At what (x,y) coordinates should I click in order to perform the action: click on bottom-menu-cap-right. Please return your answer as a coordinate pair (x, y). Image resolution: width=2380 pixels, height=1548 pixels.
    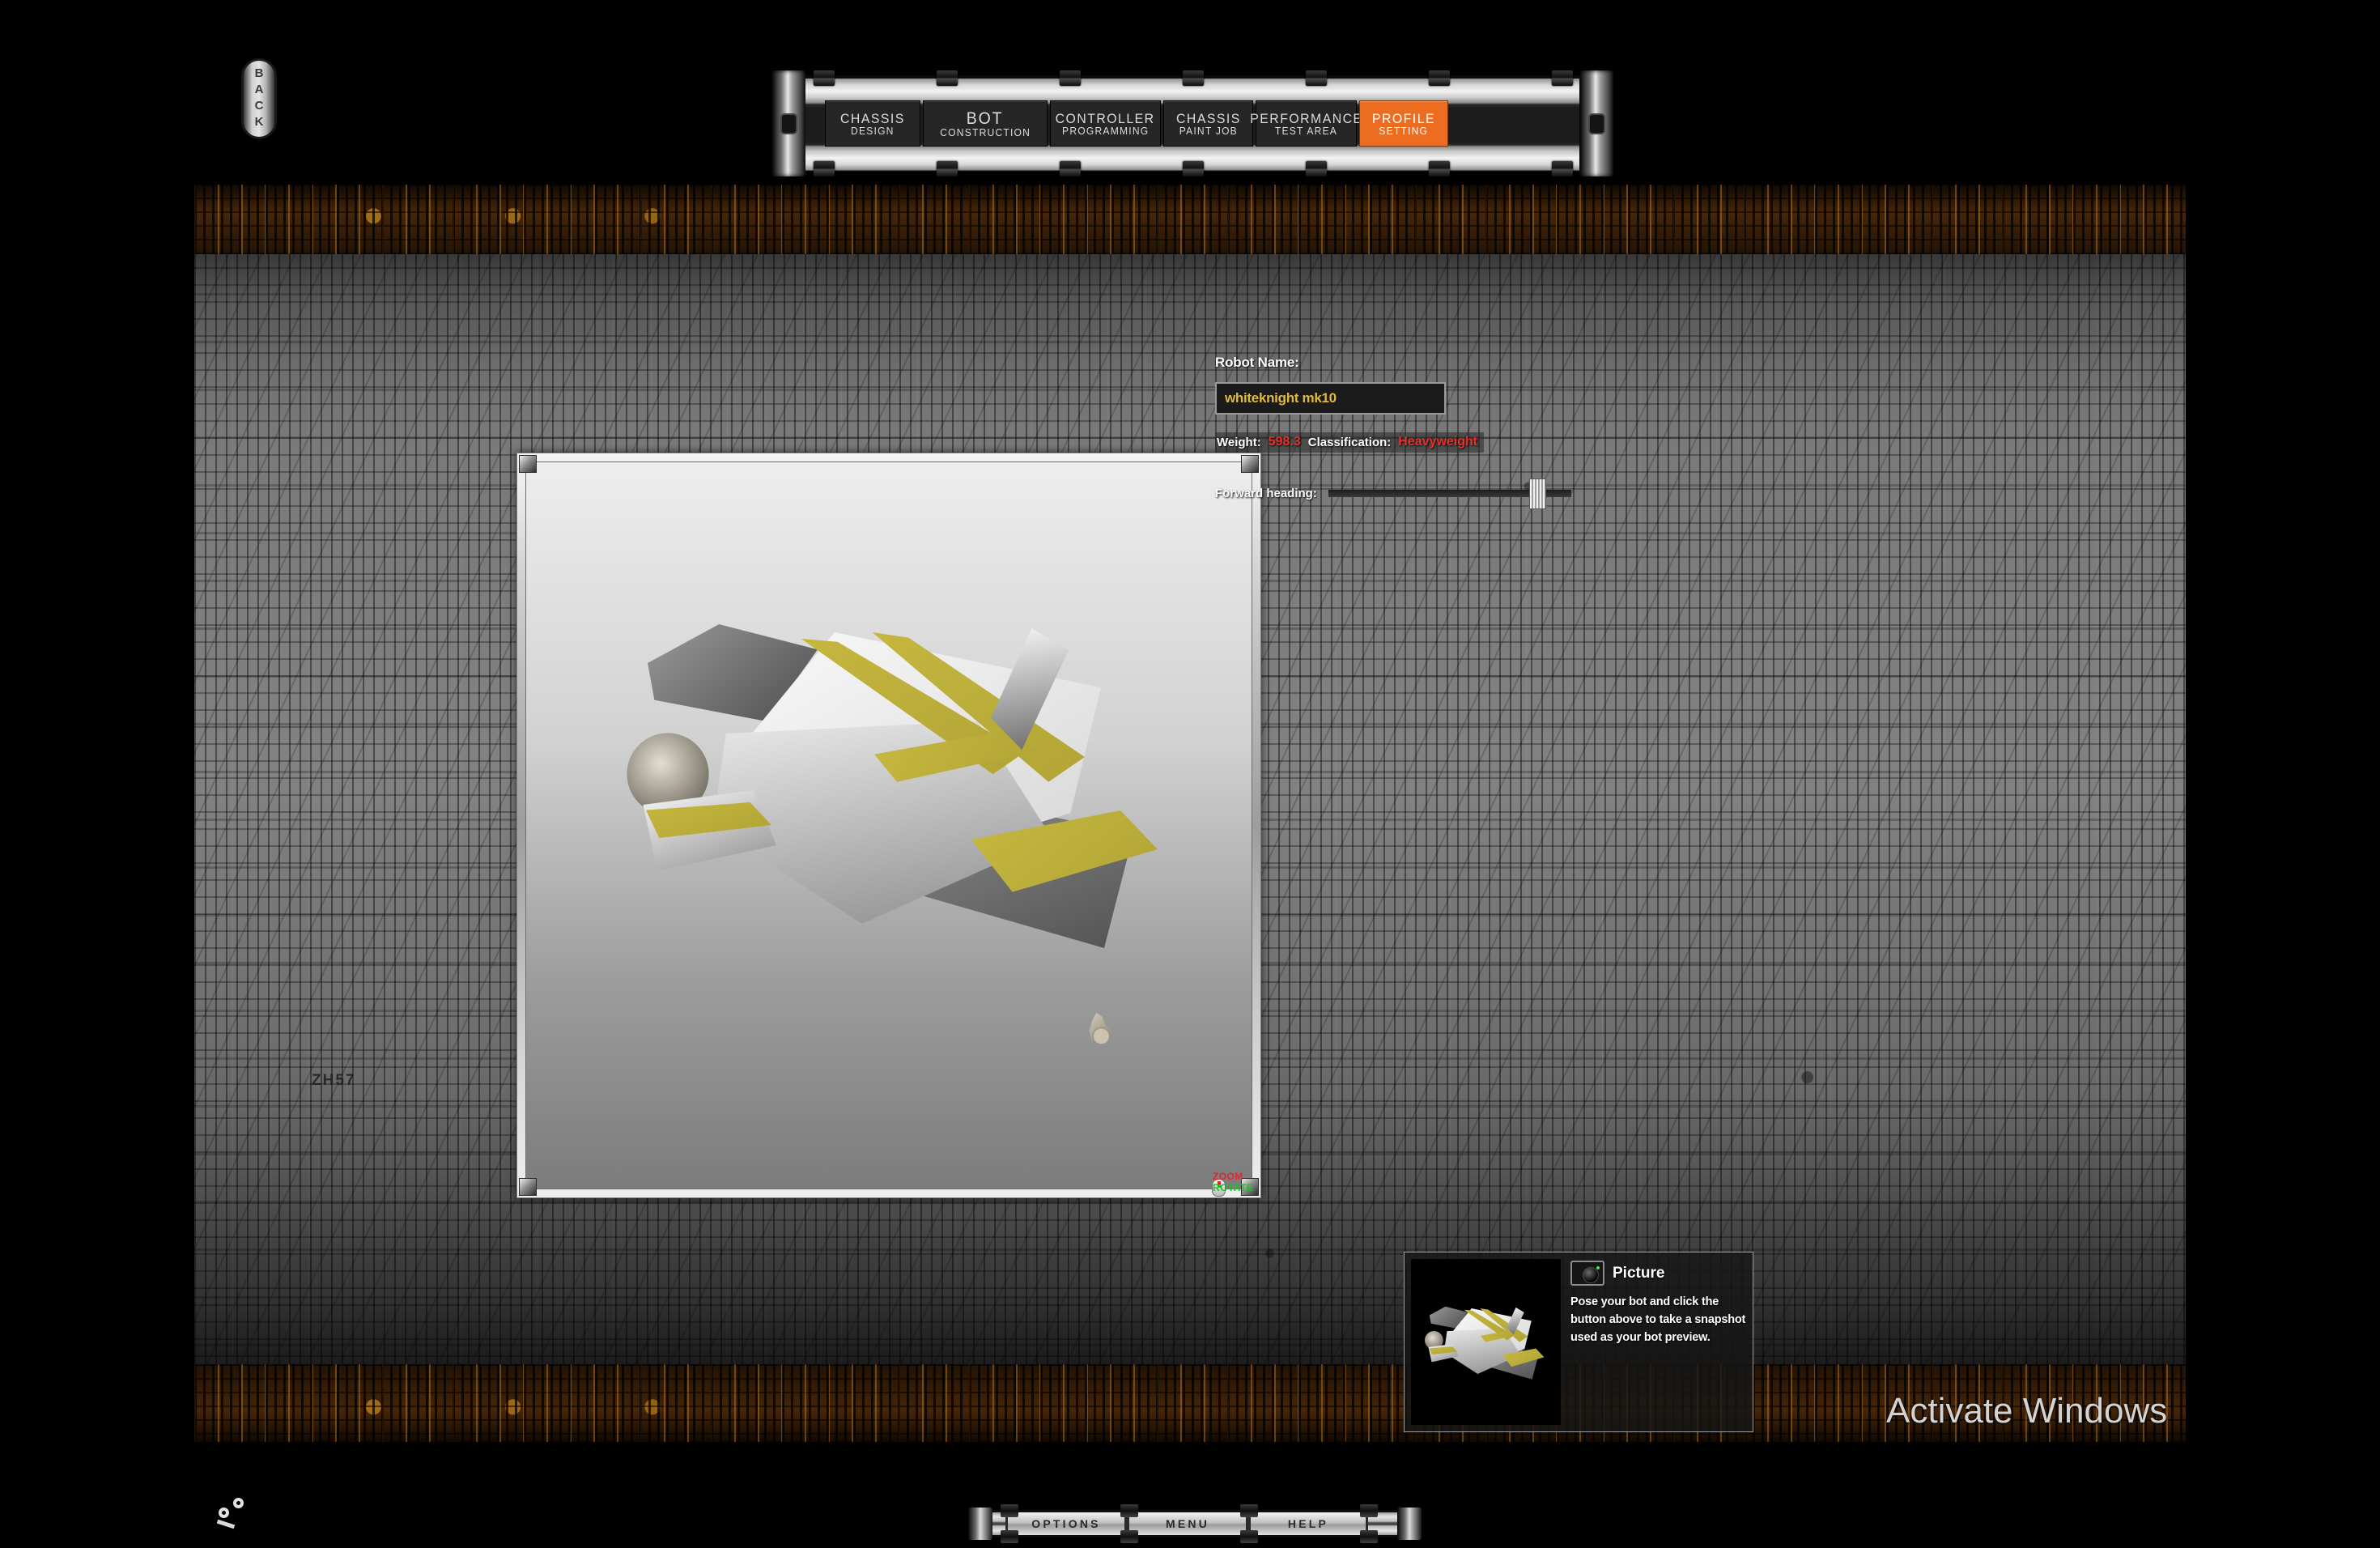
    Looking at the image, I should click on (1409, 1524).